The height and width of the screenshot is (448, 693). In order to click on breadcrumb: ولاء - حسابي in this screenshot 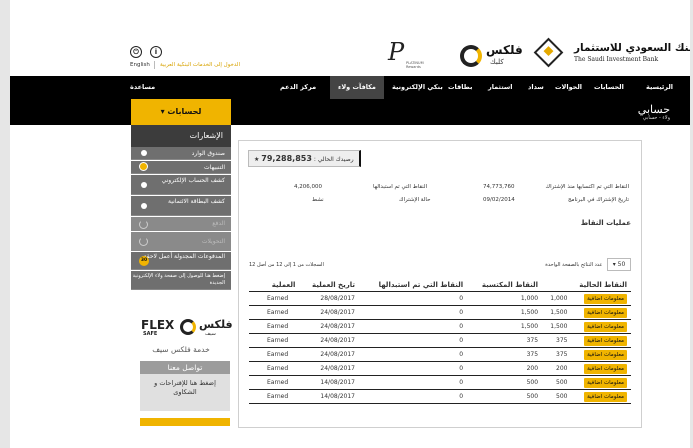, I will do `click(656, 118)`.